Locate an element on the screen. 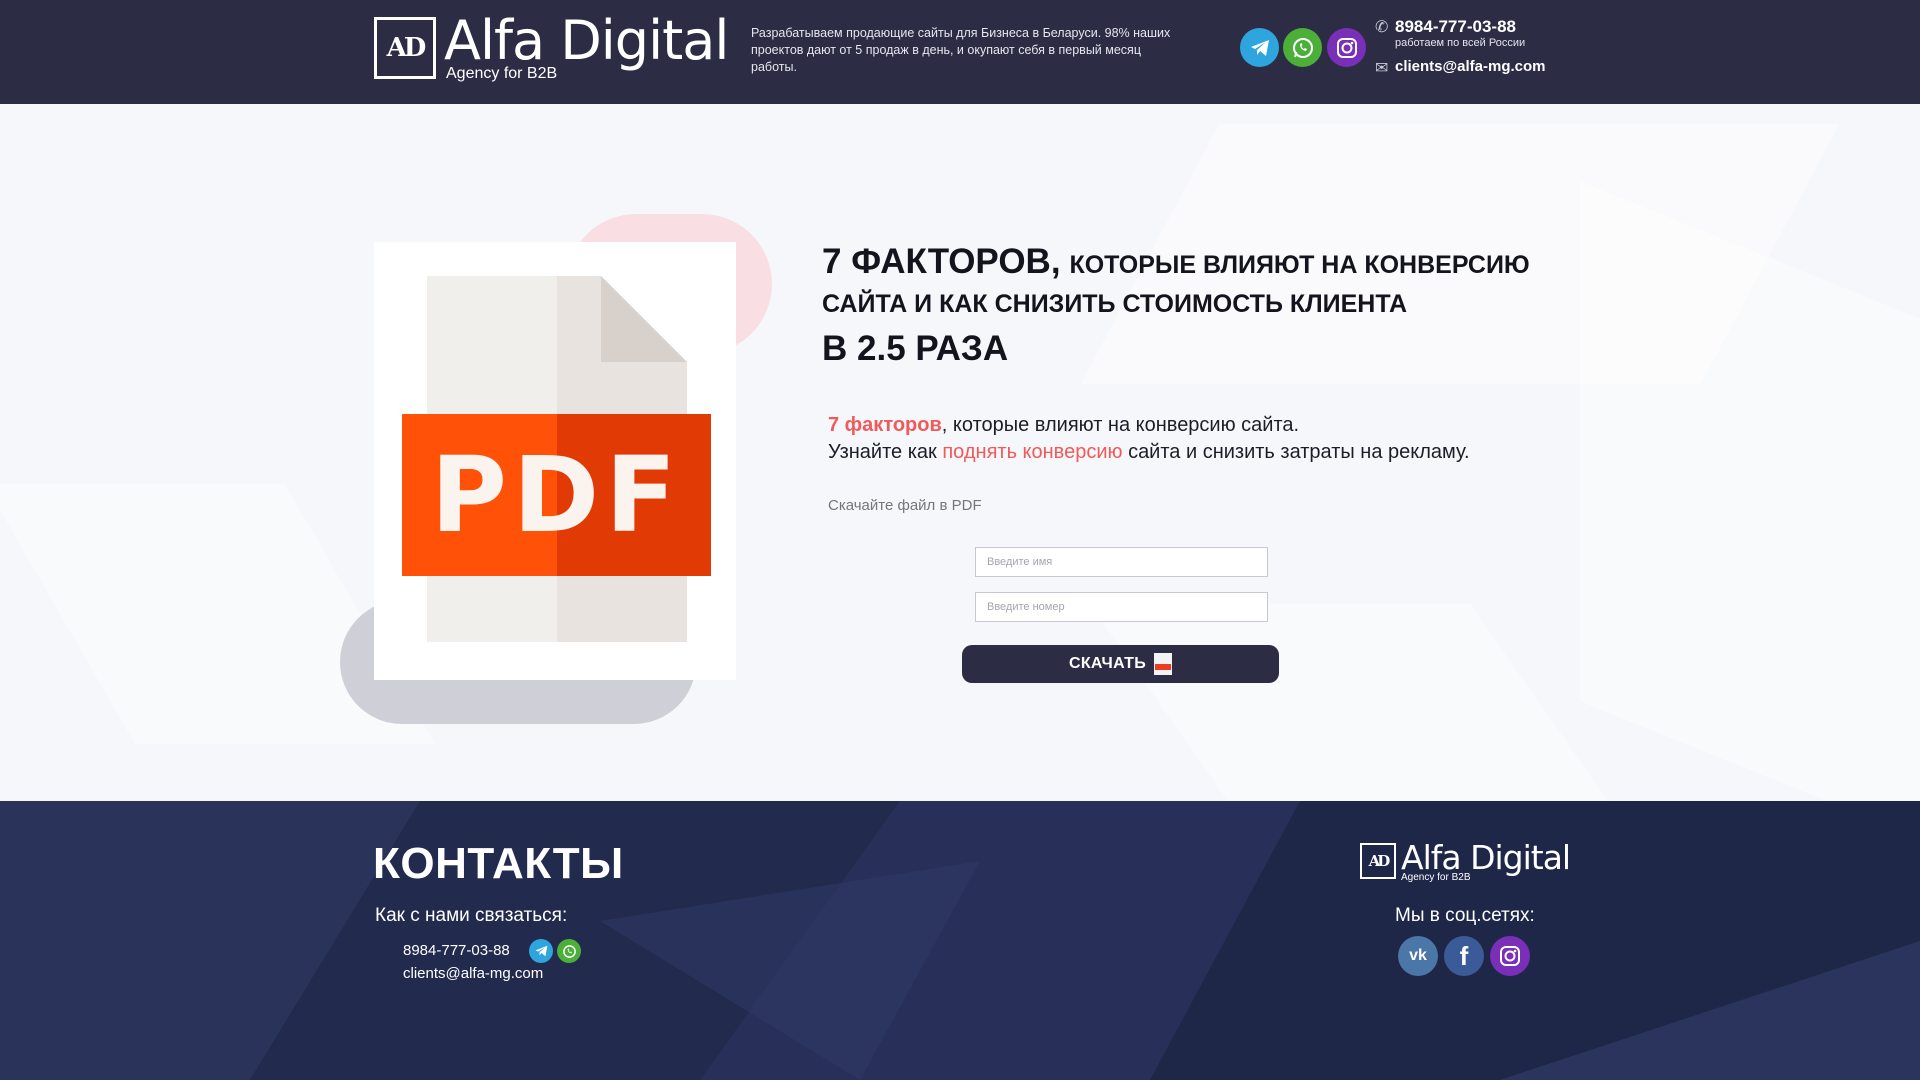  headline-line2: сайта и как снизить стоимость клиента is located at coordinates (1115, 304).